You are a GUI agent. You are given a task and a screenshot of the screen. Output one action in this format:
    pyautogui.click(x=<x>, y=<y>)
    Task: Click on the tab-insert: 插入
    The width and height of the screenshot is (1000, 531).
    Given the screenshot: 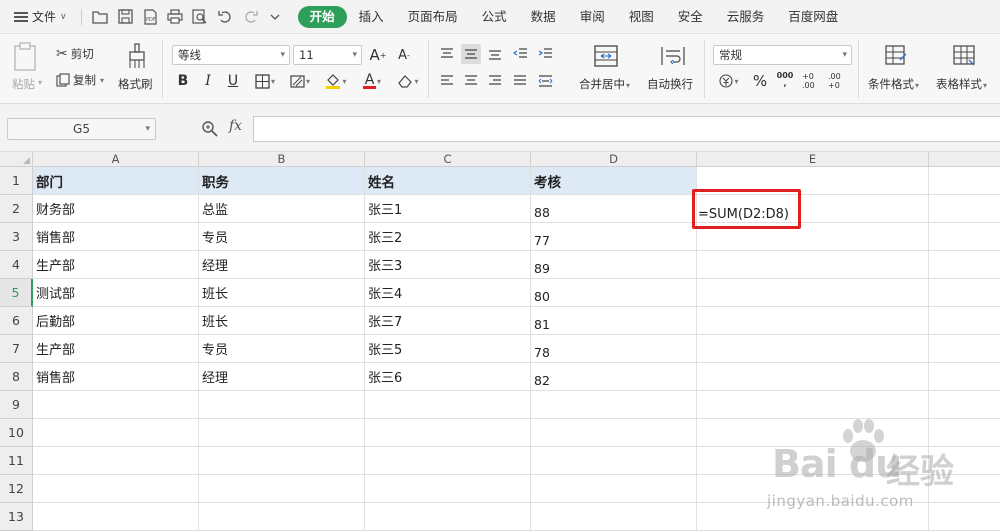 What is the action you would take?
    pyautogui.click(x=371, y=17)
    